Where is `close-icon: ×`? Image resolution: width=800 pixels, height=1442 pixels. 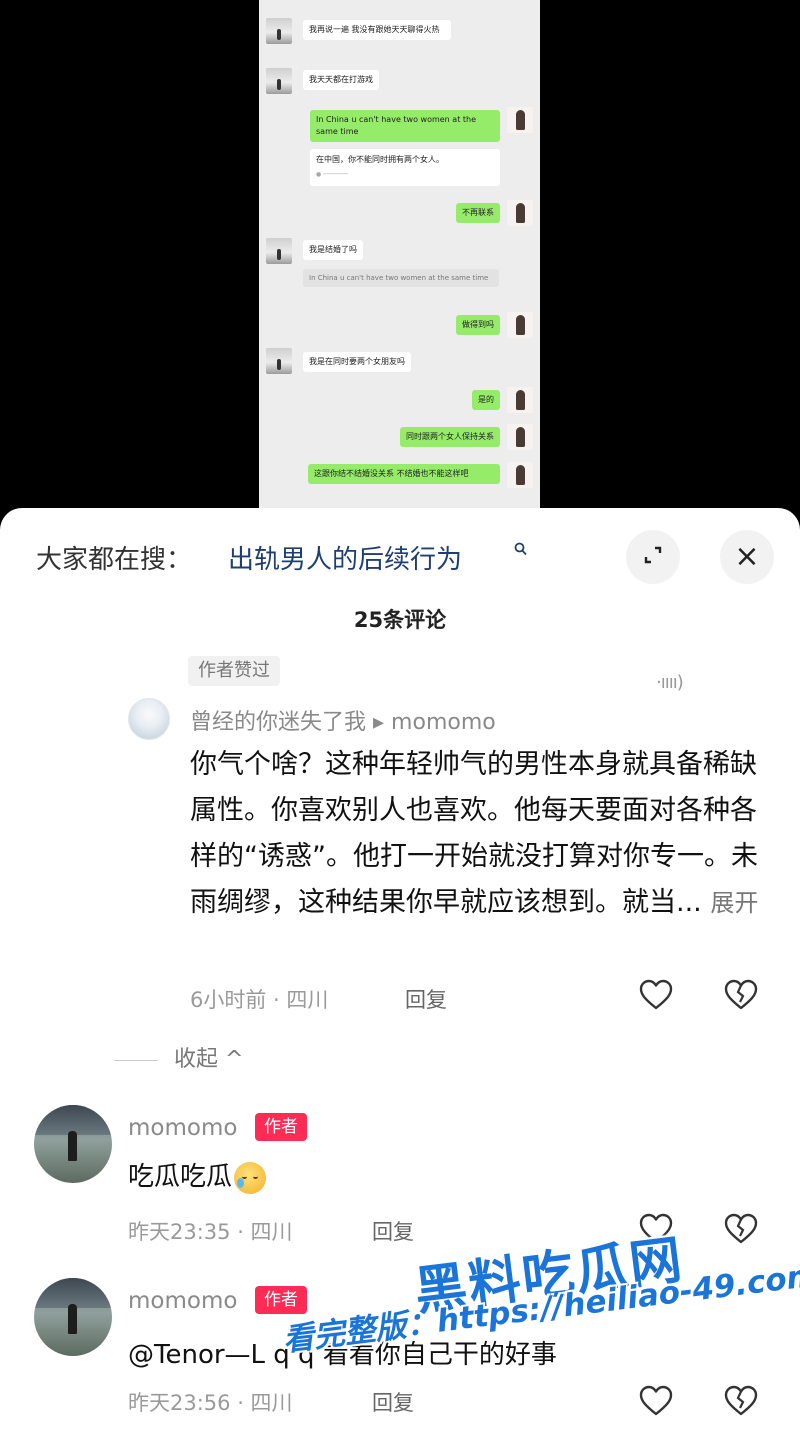 close-icon: × is located at coordinates (747, 556).